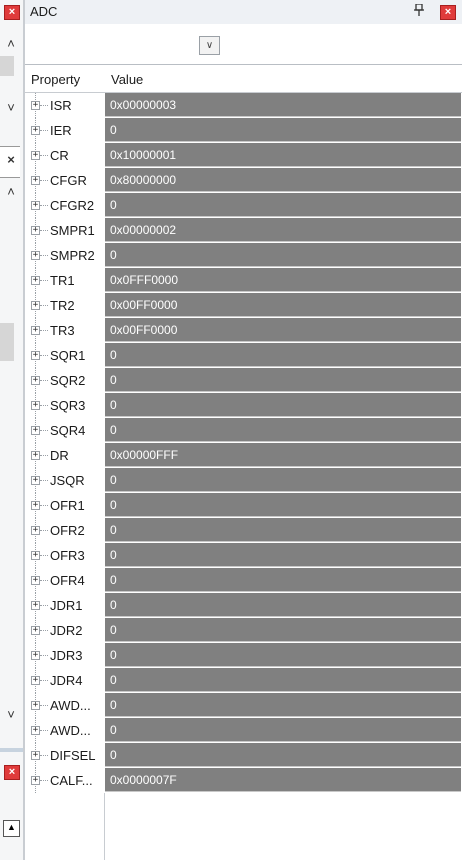 The width and height of the screenshot is (462, 860). I want to click on table-row: + SMPR2 0, so click(243, 255).